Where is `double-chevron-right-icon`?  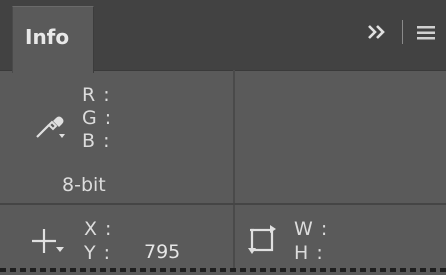
double-chevron-right-icon is located at coordinates (376, 32).